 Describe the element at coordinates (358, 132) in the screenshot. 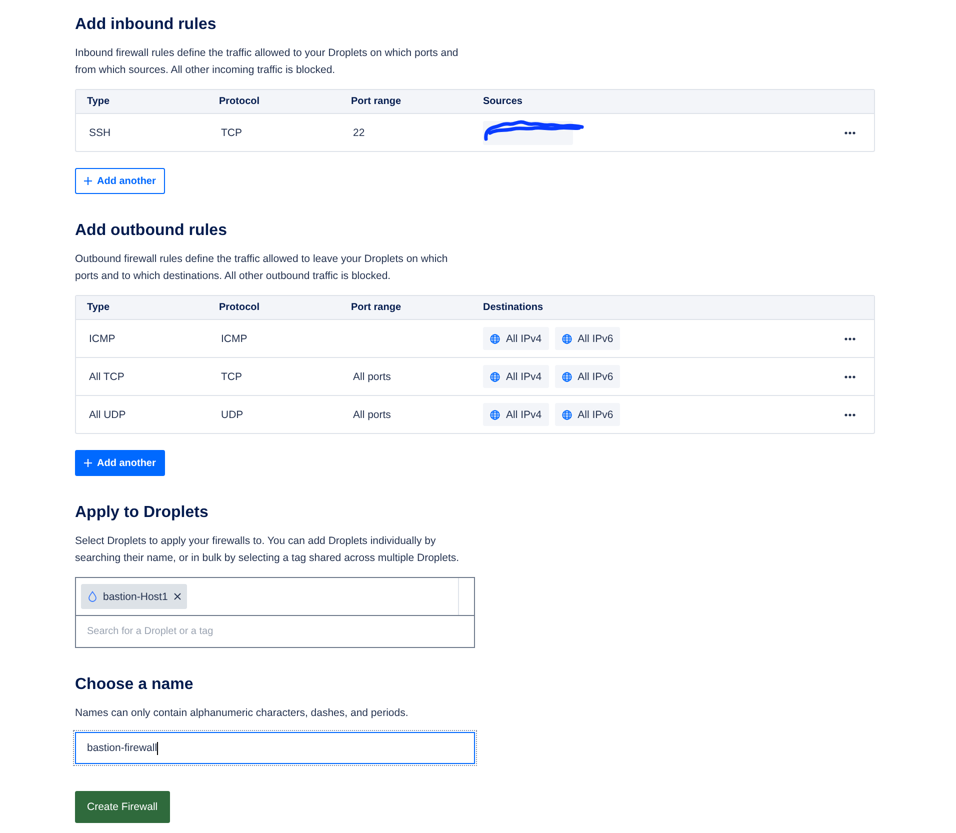

I see `port-range-cell-text: 22` at that location.